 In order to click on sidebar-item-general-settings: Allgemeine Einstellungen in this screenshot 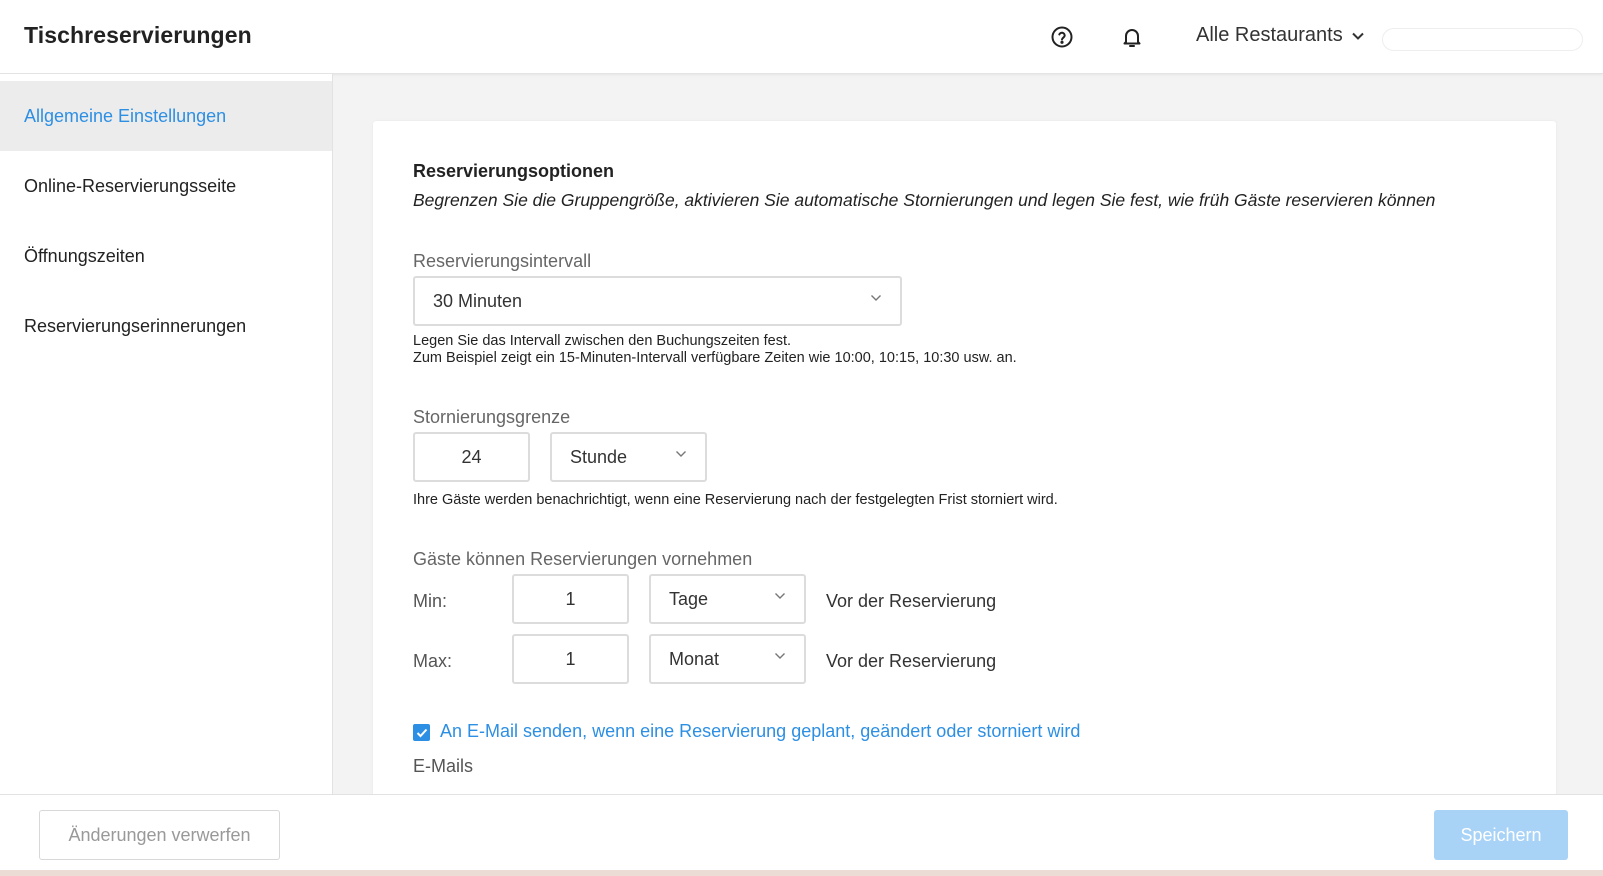, I will do `click(166, 116)`.